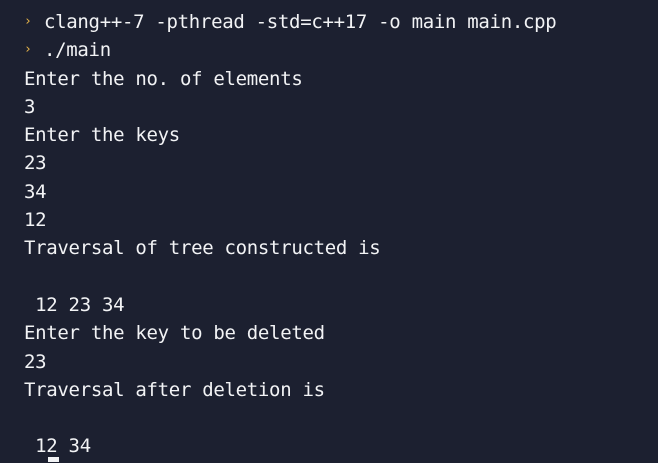 The height and width of the screenshot is (463, 658). What do you see at coordinates (30, 106) in the screenshot?
I see `output-line: 3` at bounding box center [30, 106].